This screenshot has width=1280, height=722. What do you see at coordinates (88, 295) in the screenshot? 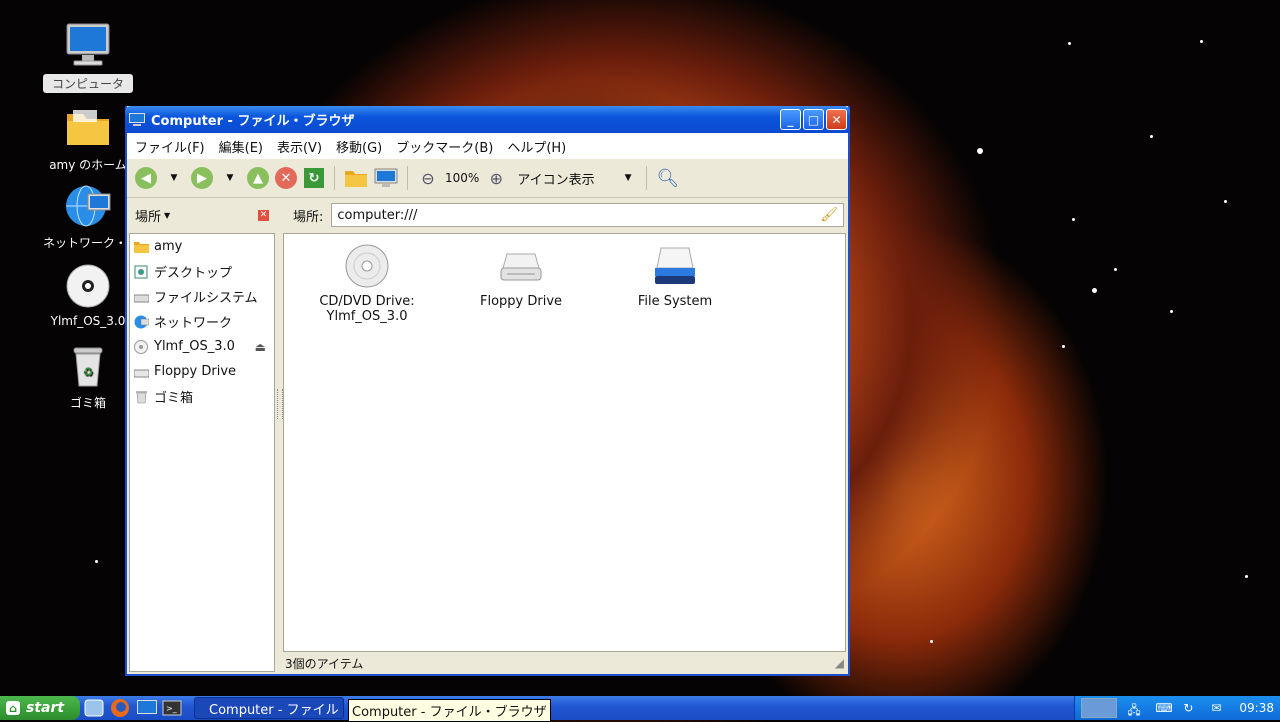
I see `desktop-icon-cd: Ylmf_OS_3.0` at bounding box center [88, 295].